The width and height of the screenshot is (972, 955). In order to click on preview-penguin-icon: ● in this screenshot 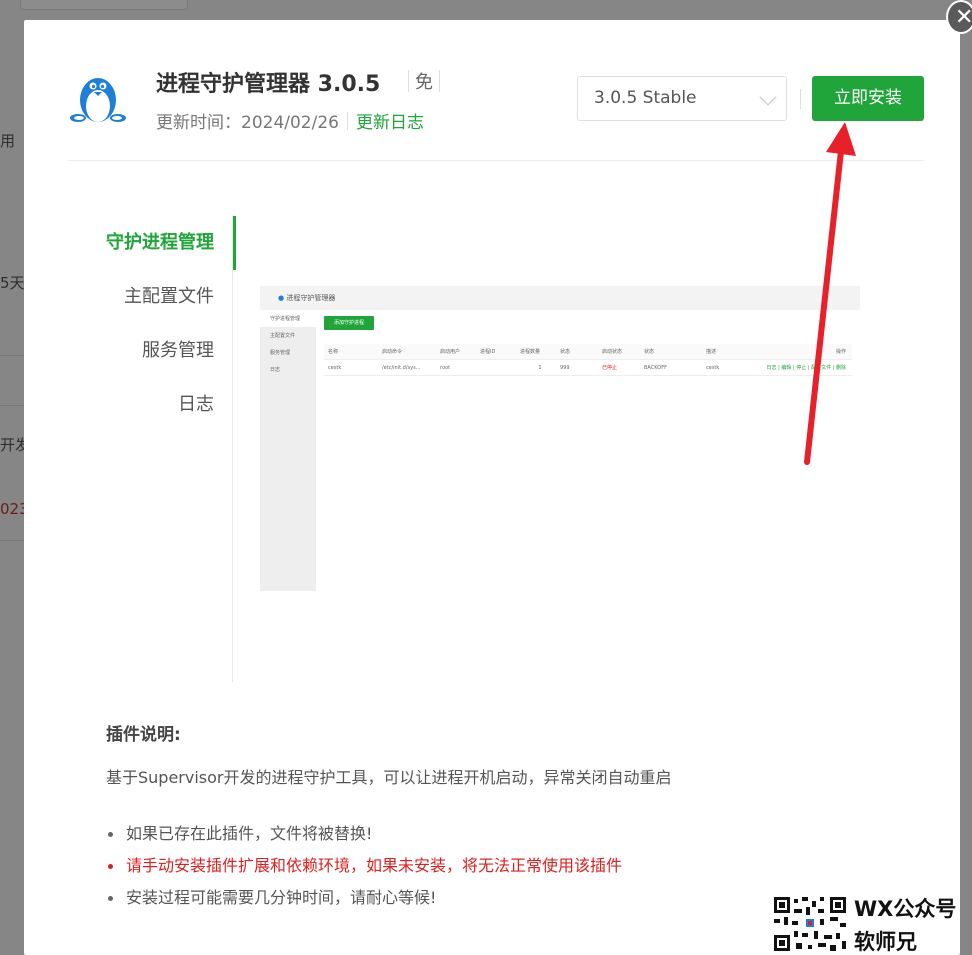, I will do `click(281, 298)`.